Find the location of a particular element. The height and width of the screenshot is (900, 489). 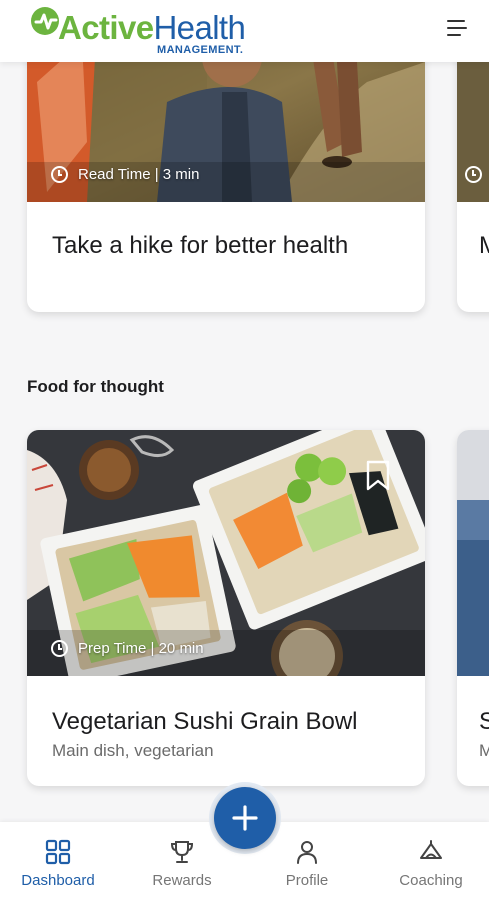

dashboard-grid-icon is located at coordinates (58, 852).